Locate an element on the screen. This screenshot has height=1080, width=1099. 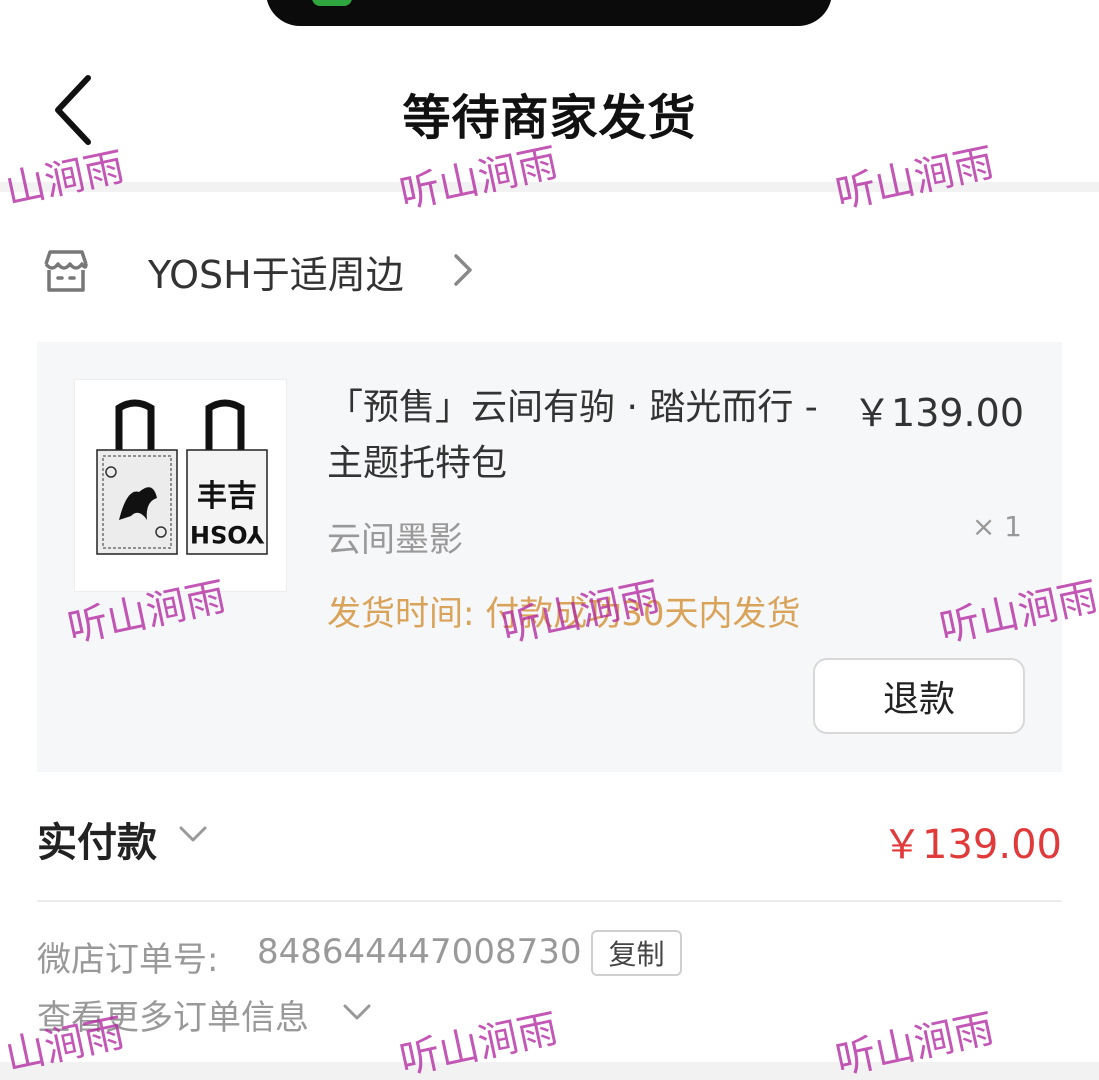
status-bar-notch is located at coordinates (549, 13).